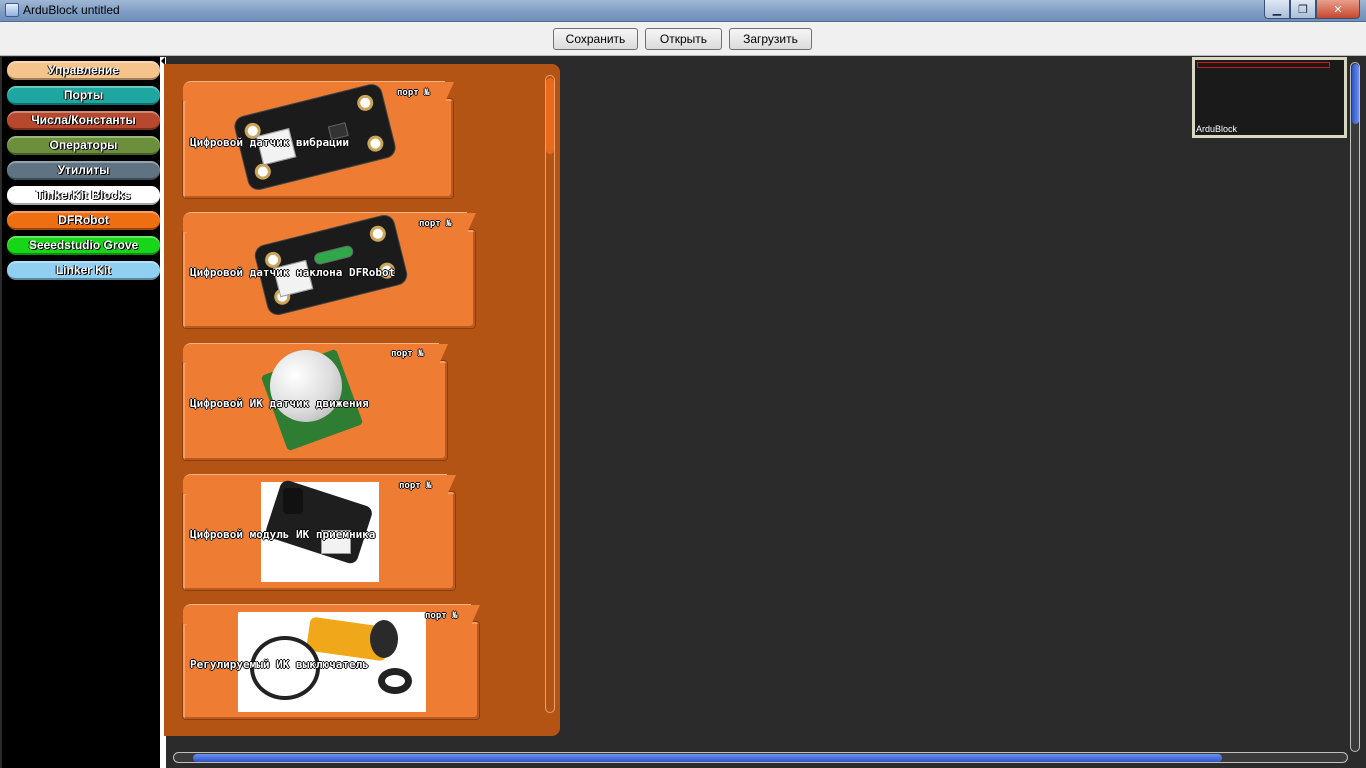 The height and width of the screenshot is (768, 1366). I want to click on category-seeedstudio-grove: Seeedstudio Grove, so click(83, 245).